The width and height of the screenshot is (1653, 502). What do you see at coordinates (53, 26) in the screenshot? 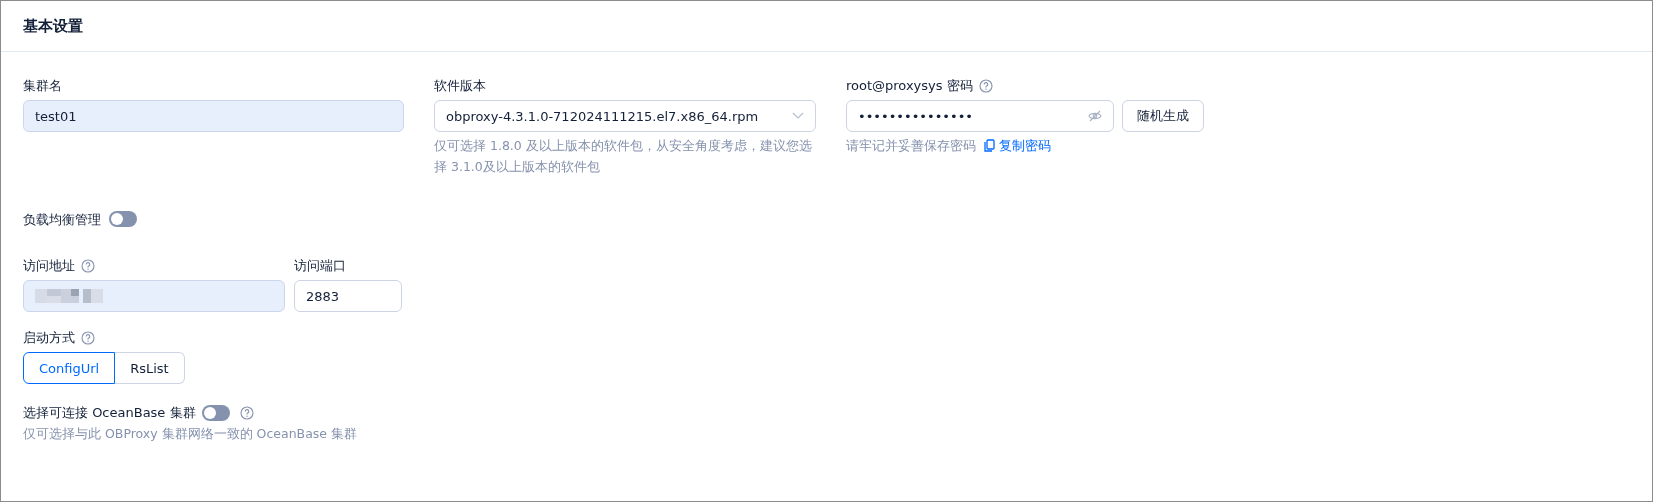
I see `card-title: 基本设置` at bounding box center [53, 26].